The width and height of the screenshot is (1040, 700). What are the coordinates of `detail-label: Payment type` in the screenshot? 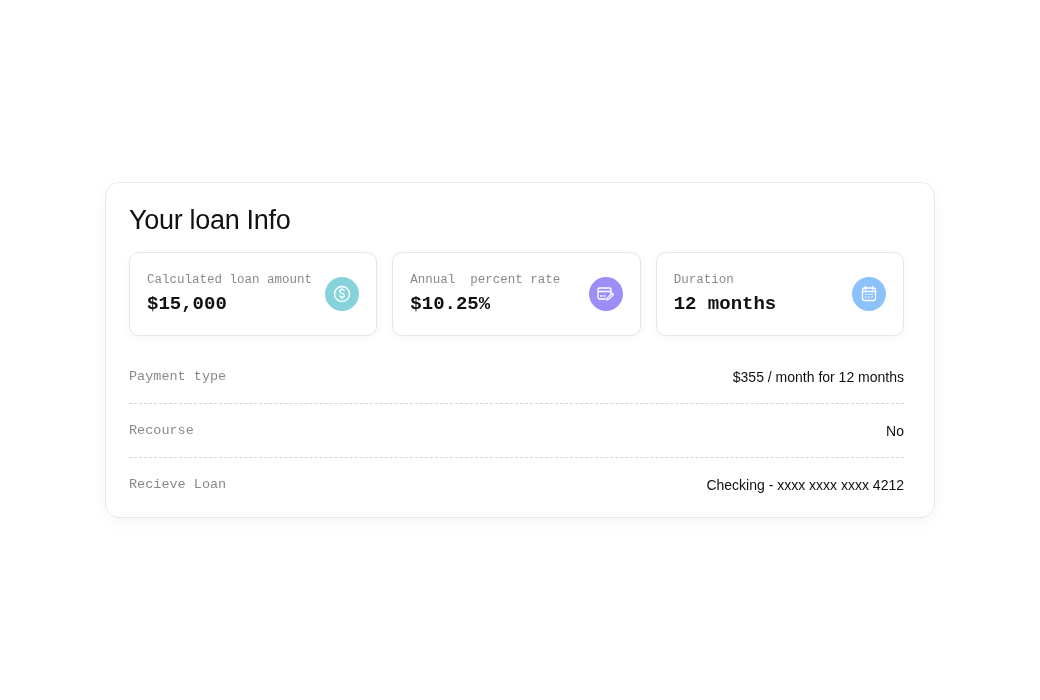 It's located at (178, 376).